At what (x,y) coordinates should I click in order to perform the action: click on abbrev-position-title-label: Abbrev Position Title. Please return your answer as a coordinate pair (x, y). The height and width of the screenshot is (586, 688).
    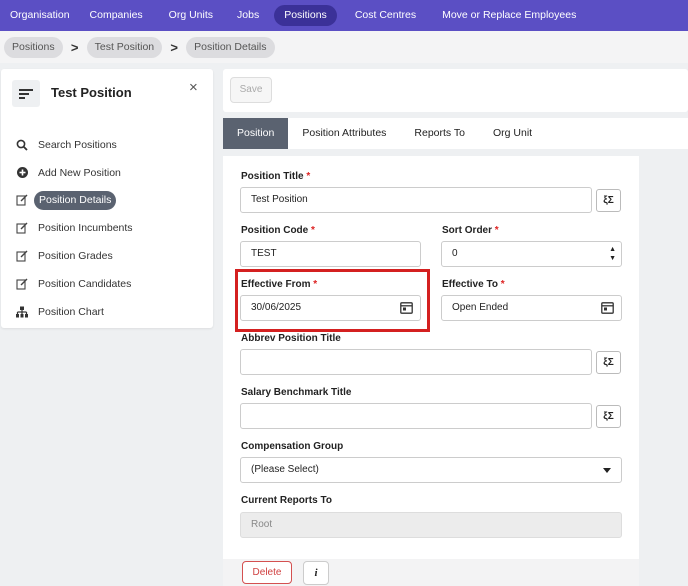
    Looking at the image, I should click on (291, 338).